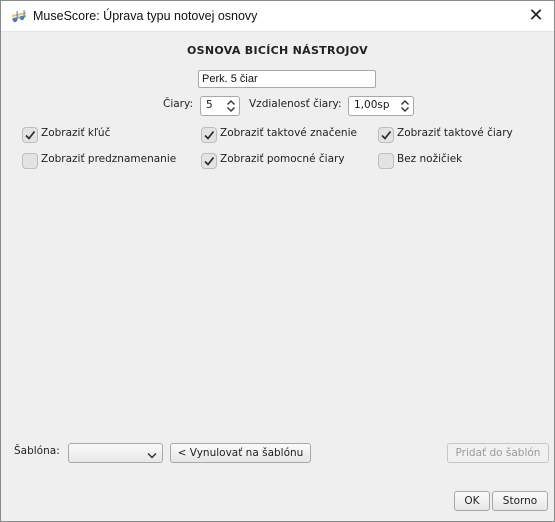  What do you see at coordinates (282, 159) in the screenshot?
I see `show-ledger-lines-label: Zobraziť pomocné čiary` at bounding box center [282, 159].